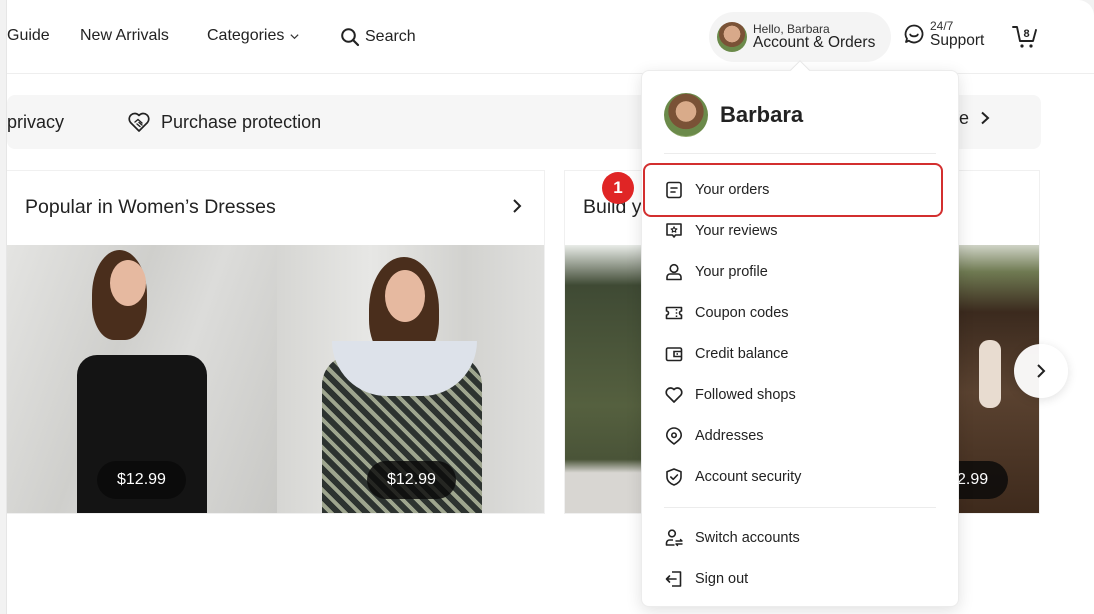 The height and width of the screenshot is (614, 1094). I want to click on nav-search-label: Search, so click(390, 36).